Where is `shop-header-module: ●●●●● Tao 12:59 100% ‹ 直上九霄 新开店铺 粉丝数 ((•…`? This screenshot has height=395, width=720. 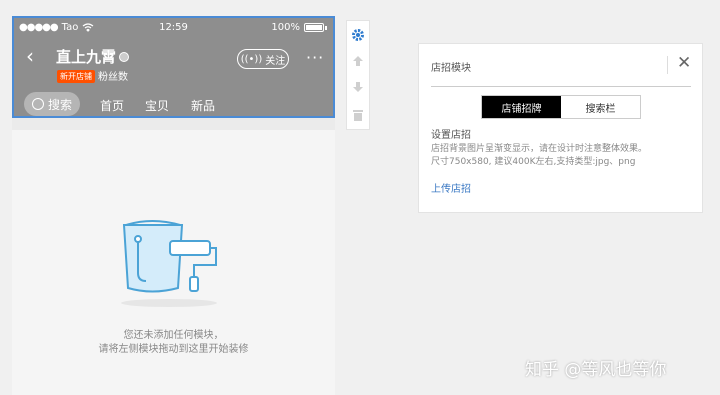 shop-header-module: ●●●●● Tao 12:59 100% ‹ 直上九霄 新开店铺 粉丝数 ((•… is located at coordinates (173, 67).